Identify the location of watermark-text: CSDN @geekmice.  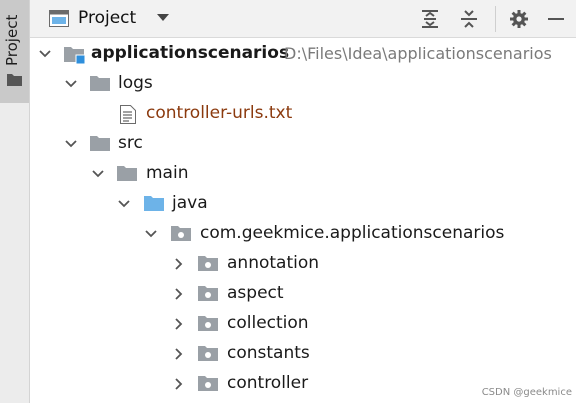
(526, 392).